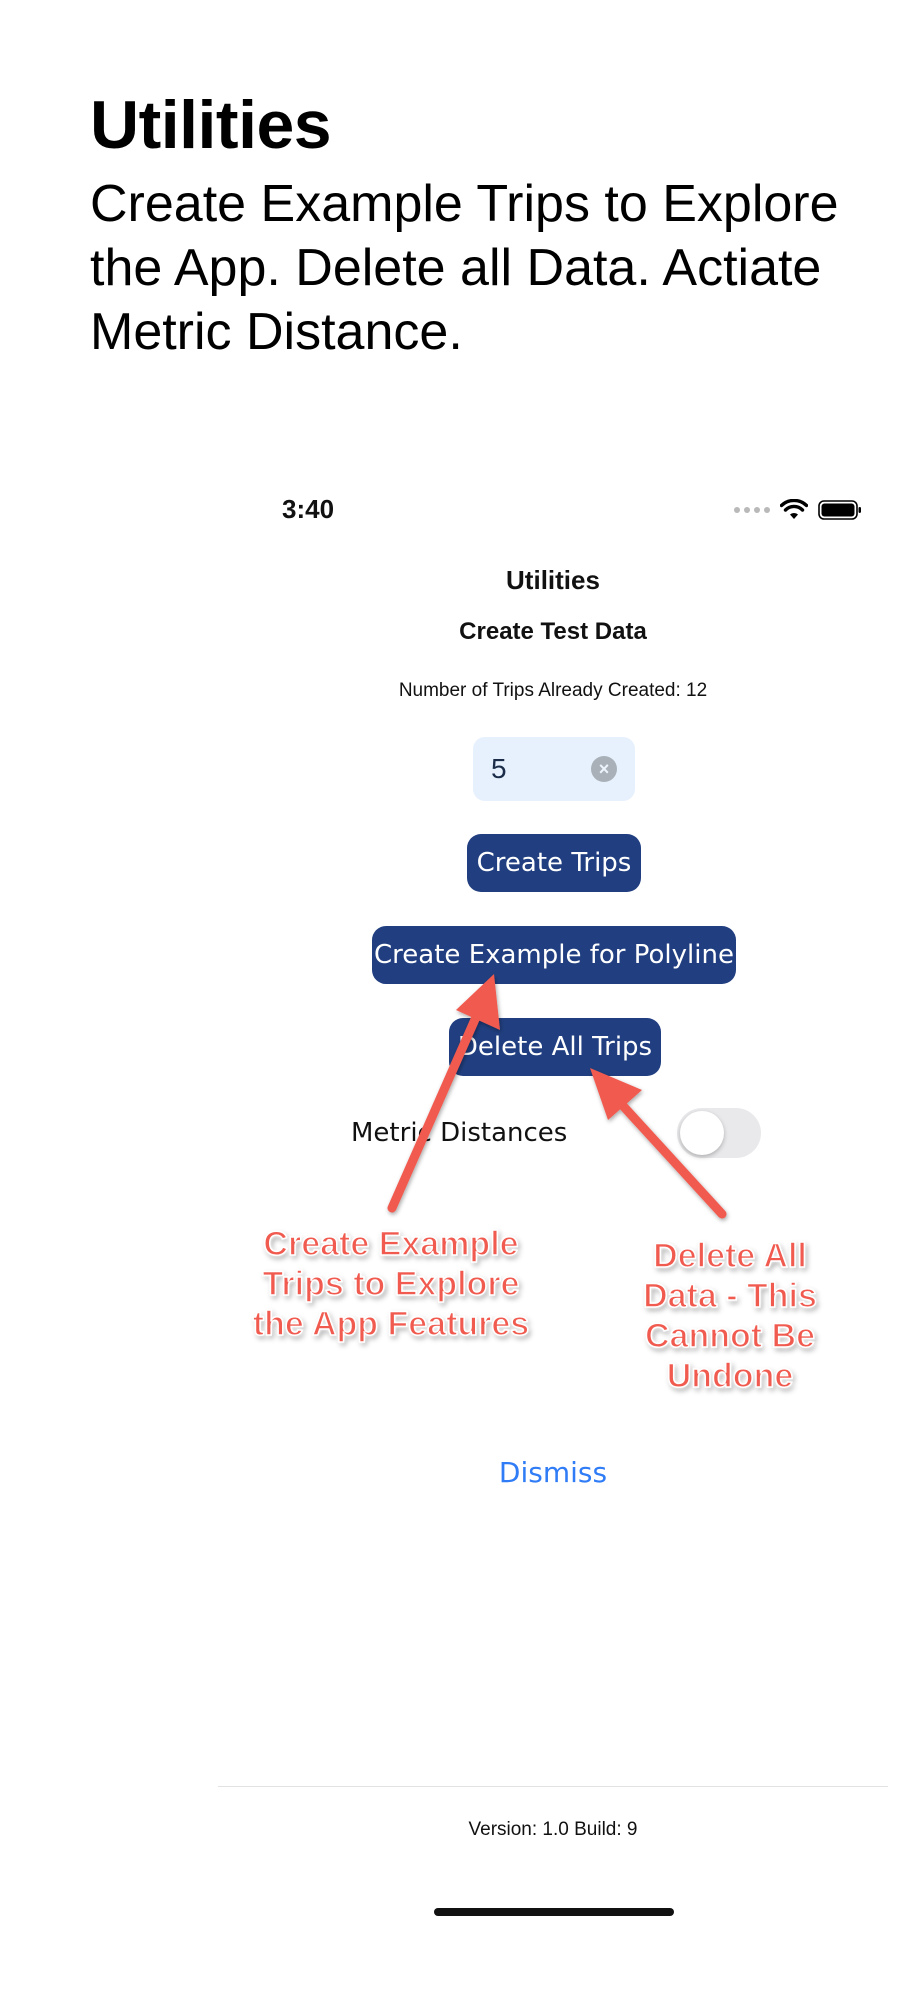 This screenshot has height=2000, width=924. I want to click on status-icons, so click(798, 510).